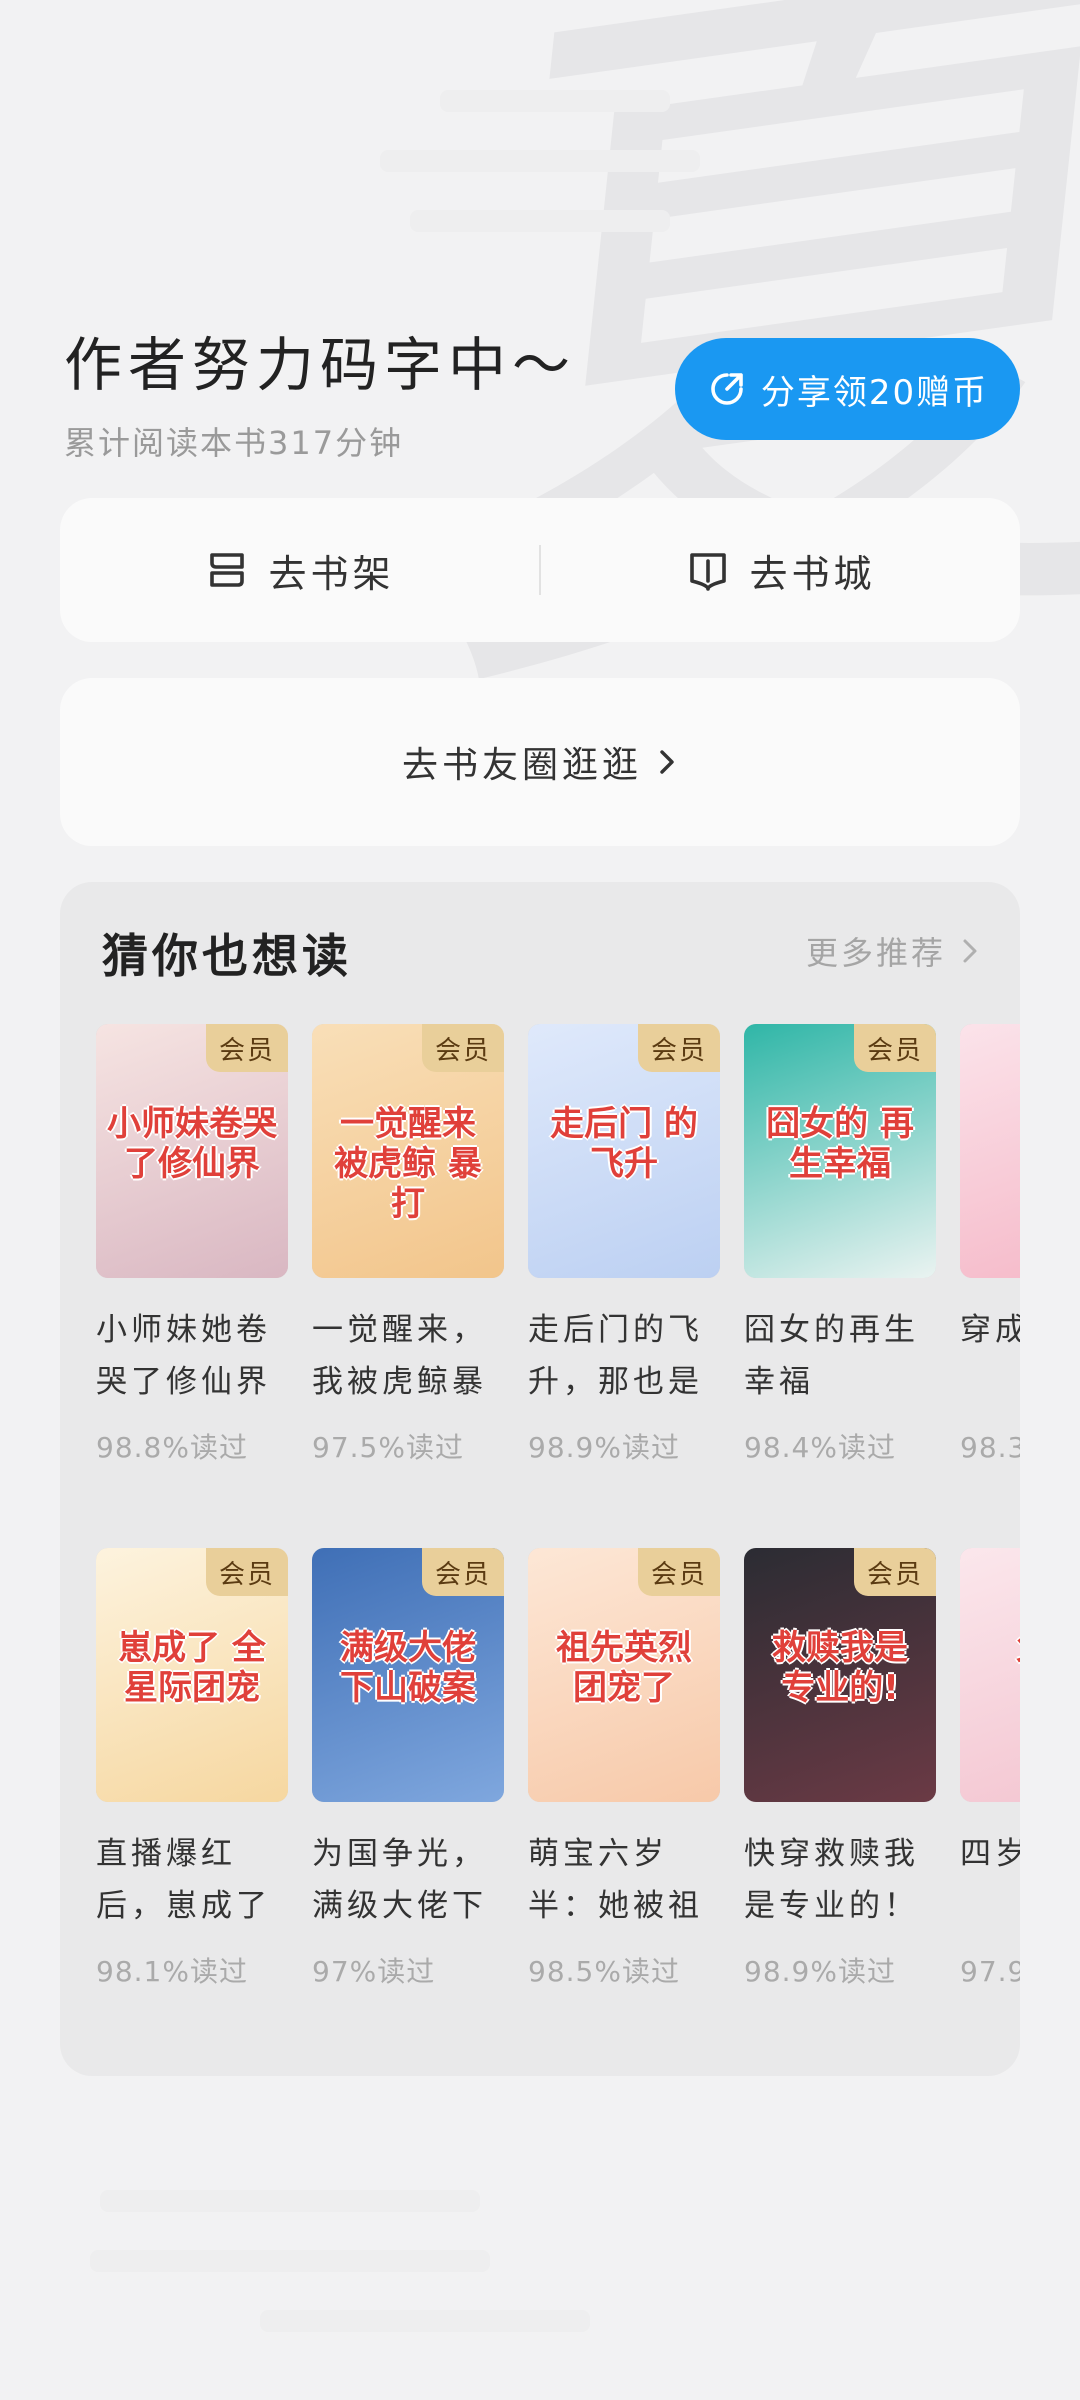 The width and height of the screenshot is (1080, 2400). I want to click on book-cover: 走后门 的飞升 会员, so click(624, 1151).